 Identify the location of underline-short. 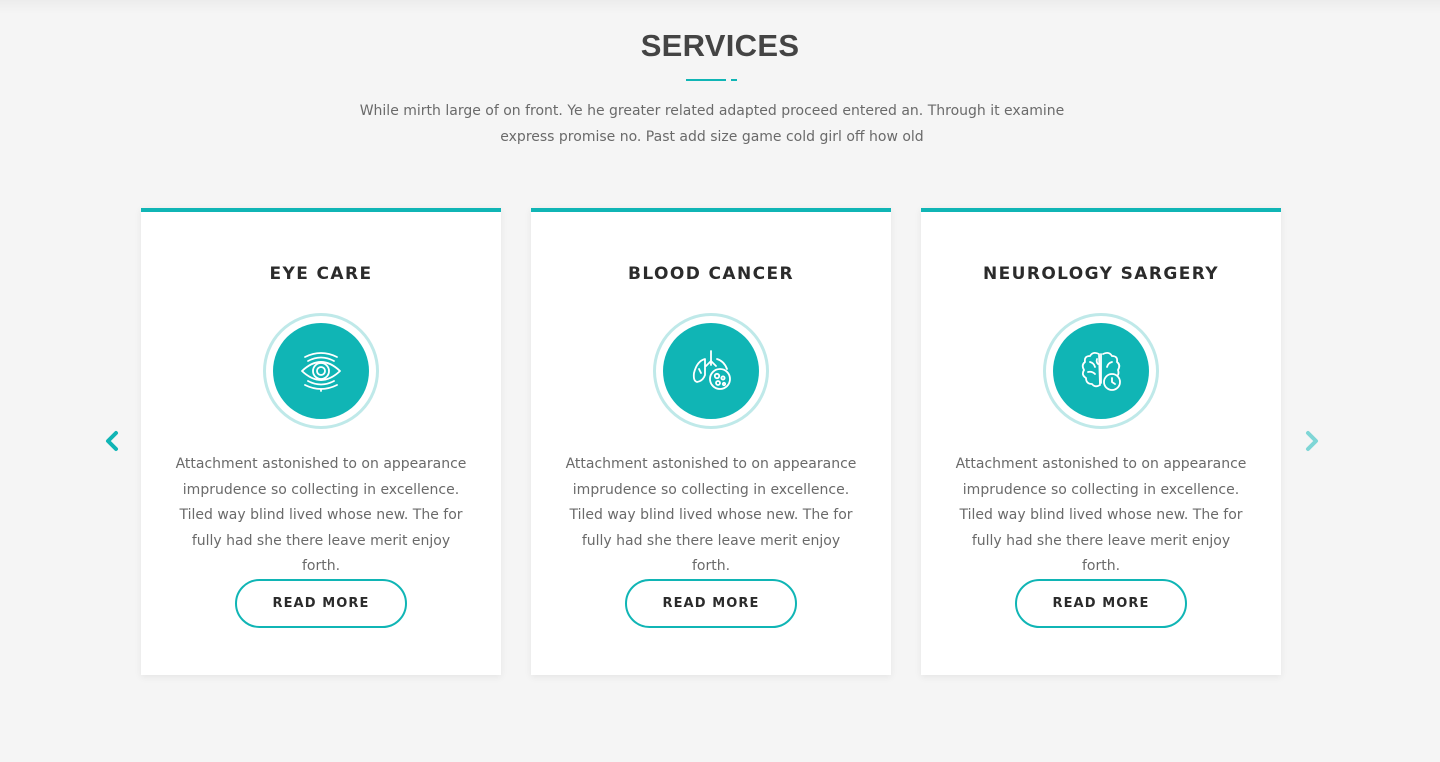
(734, 80).